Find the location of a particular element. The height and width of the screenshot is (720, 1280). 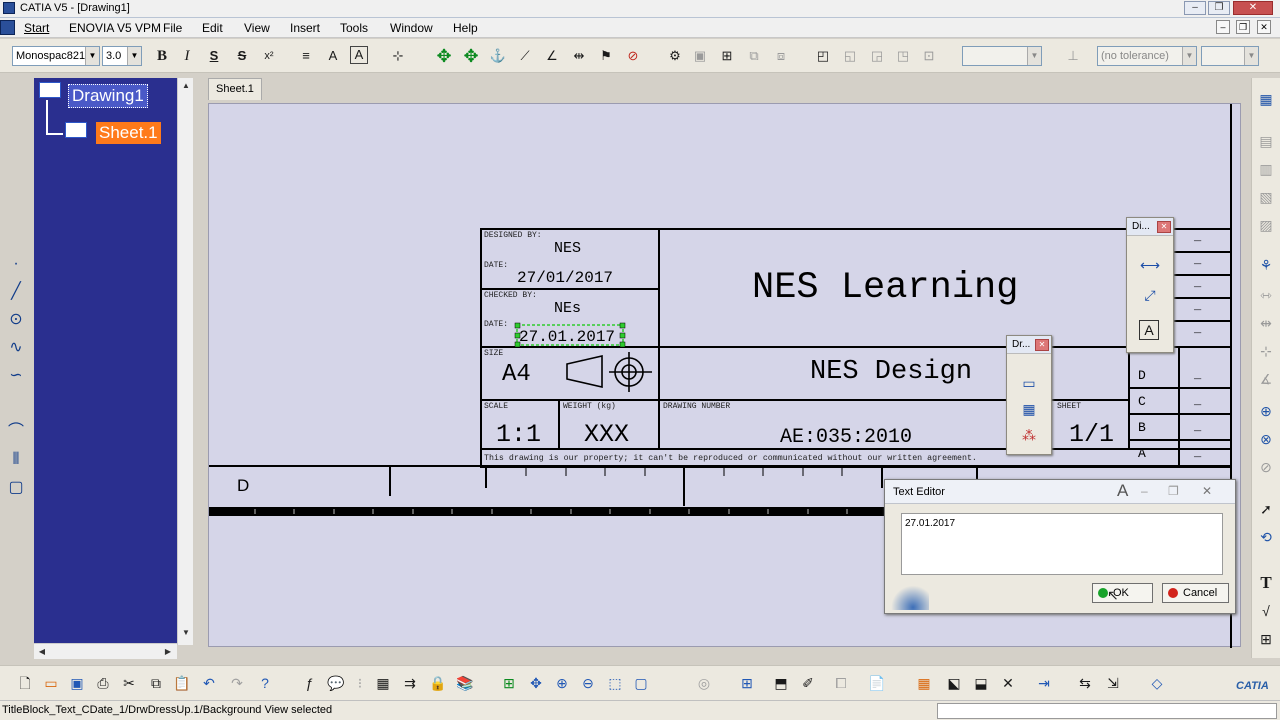

view-projection-icon: ▥ is located at coordinates (1266, 169).